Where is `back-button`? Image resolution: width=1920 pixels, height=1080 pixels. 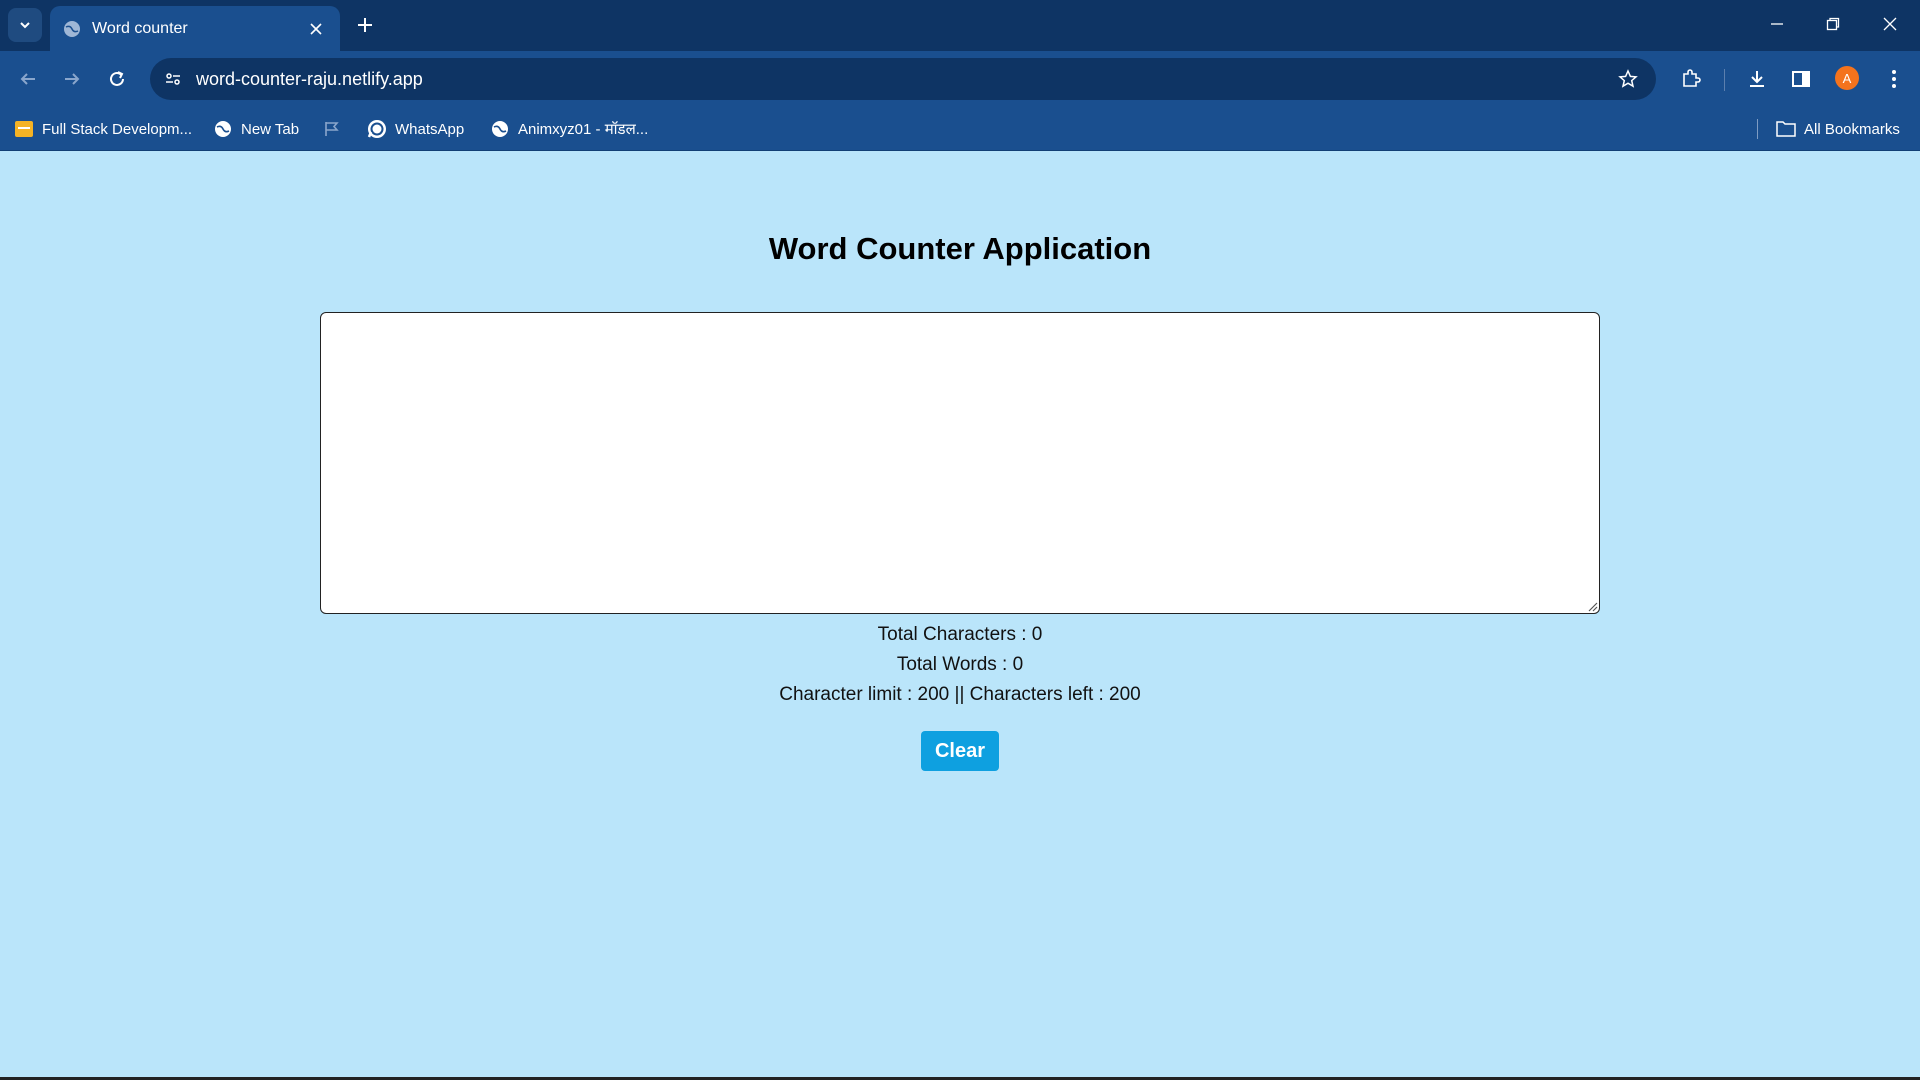 back-button is located at coordinates (28, 79).